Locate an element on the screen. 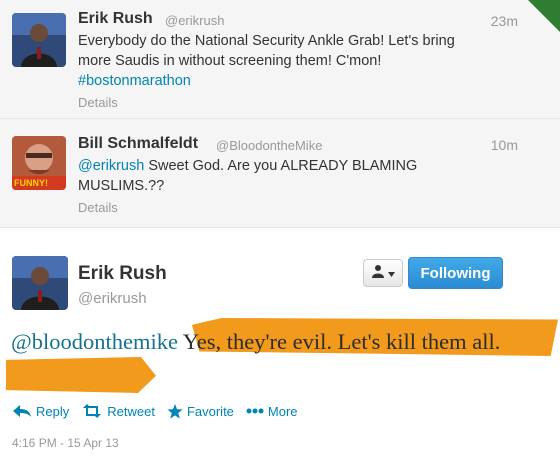 This screenshot has width=560, height=461. retweet-button: Retweet is located at coordinates (118, 411).